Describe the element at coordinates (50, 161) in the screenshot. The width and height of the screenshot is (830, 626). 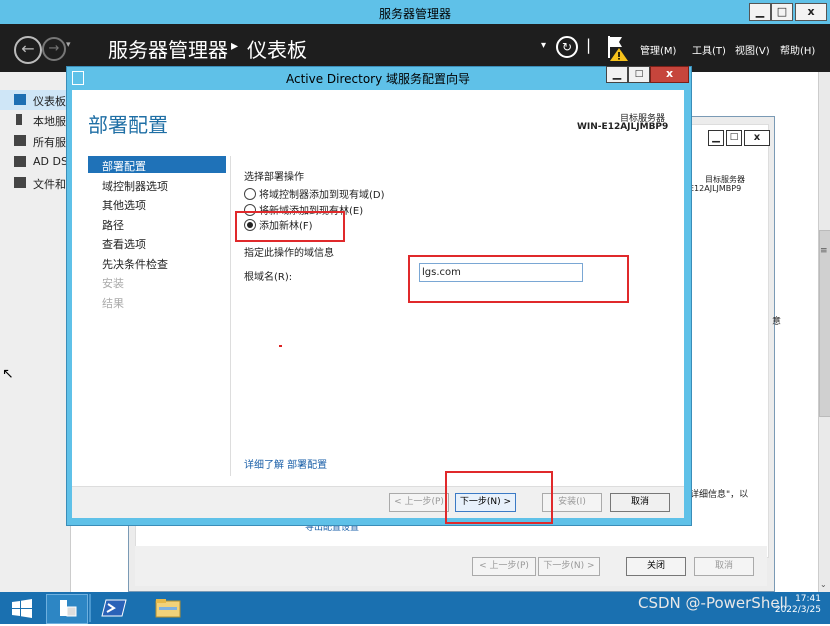
I see `sidebar-item-label: AD DS` at that location.